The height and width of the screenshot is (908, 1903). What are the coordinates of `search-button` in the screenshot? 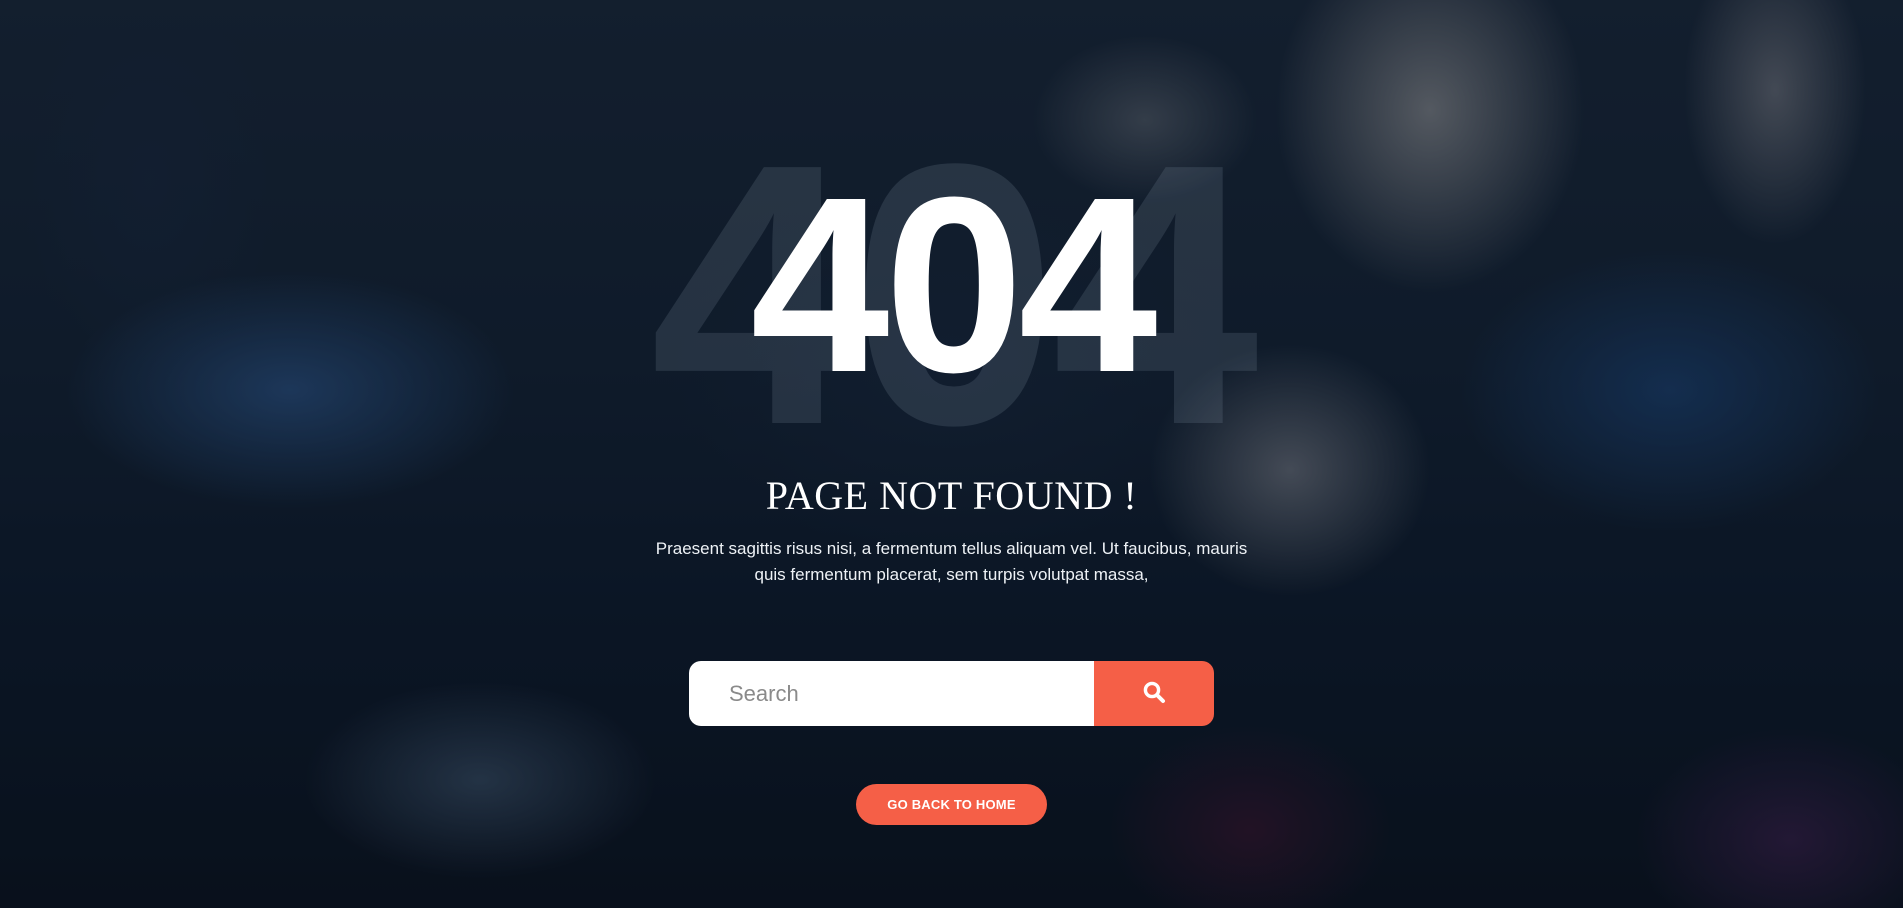 It's located at (1154, 693).